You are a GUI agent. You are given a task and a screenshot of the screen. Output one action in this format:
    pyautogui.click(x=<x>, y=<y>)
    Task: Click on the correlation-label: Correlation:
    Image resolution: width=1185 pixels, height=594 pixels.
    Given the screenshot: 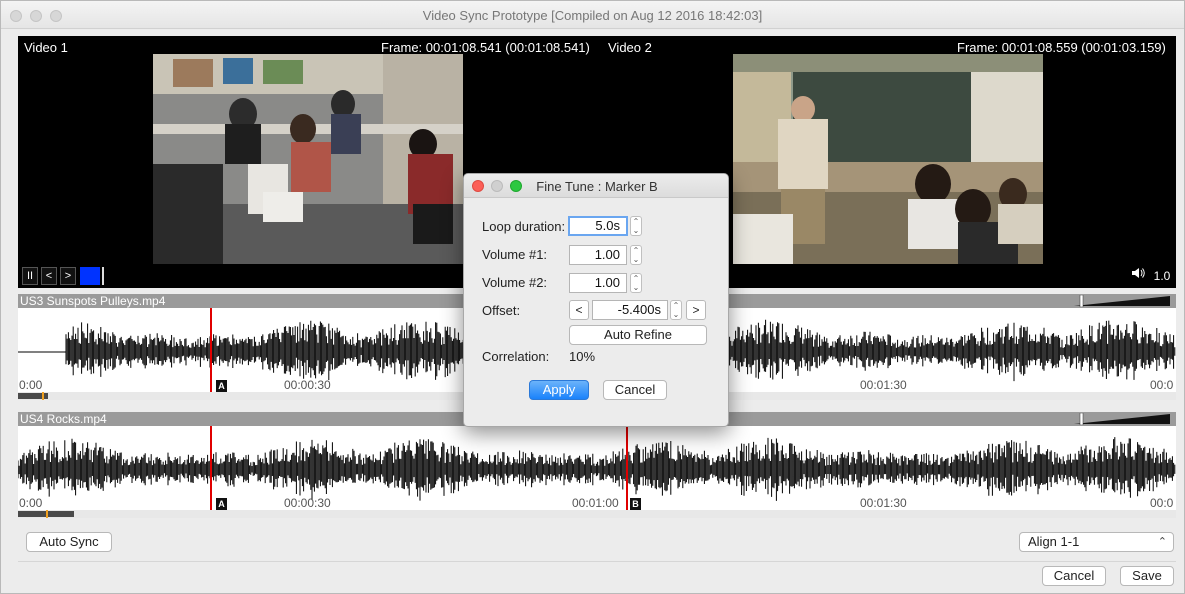 What is the action you would take?
    pyautogui.click(x=516, y=356)
    